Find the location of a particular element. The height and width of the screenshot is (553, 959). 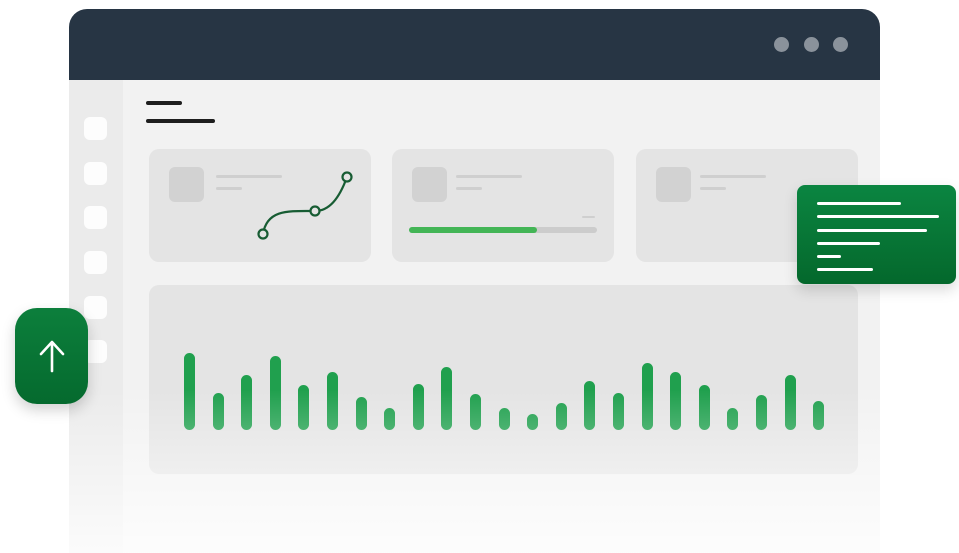

upload-button is located at coordinates (51, 356).